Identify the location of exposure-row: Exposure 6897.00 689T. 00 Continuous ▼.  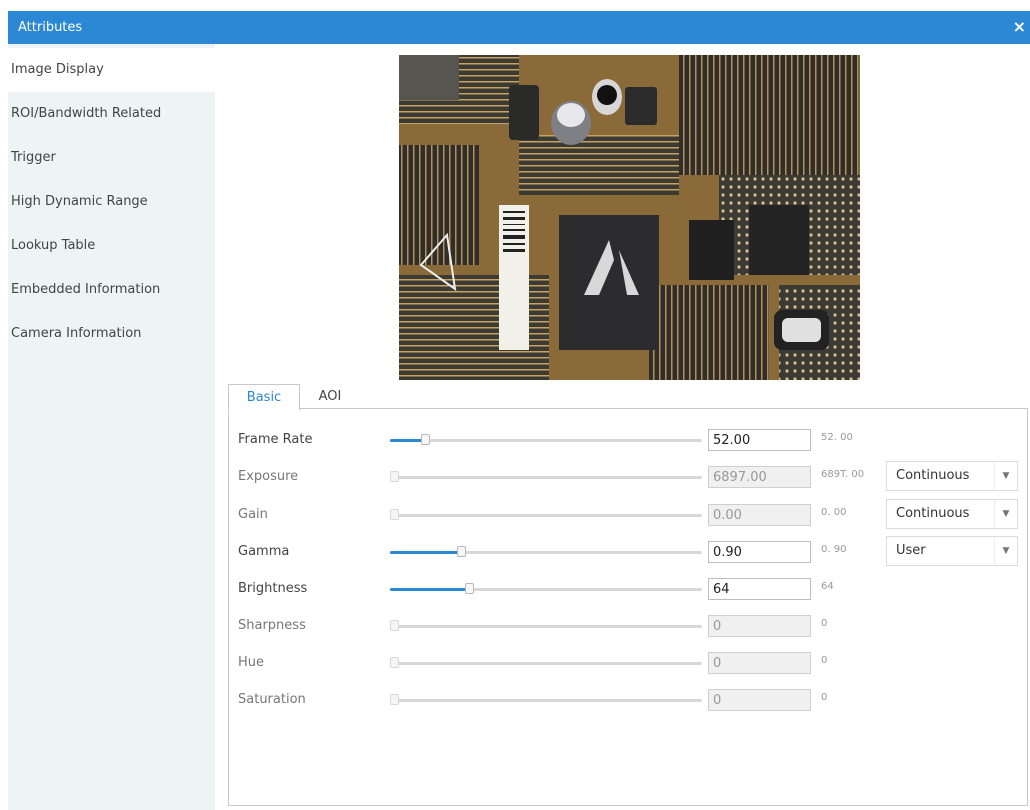
(515, 481).